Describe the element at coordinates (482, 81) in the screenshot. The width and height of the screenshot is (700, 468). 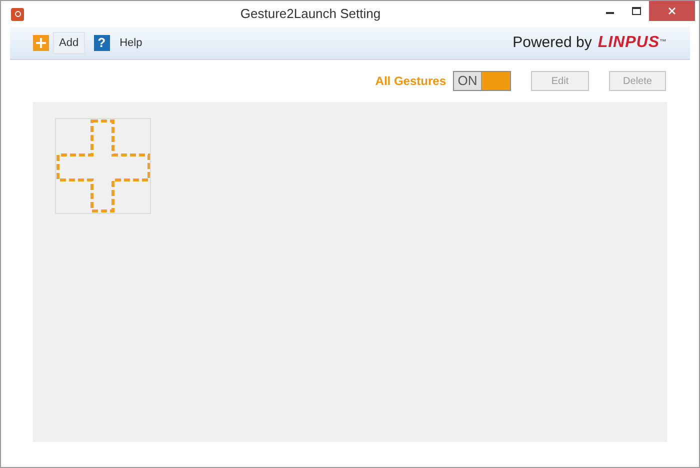
I see `gesture-toggle: ON` at that location.